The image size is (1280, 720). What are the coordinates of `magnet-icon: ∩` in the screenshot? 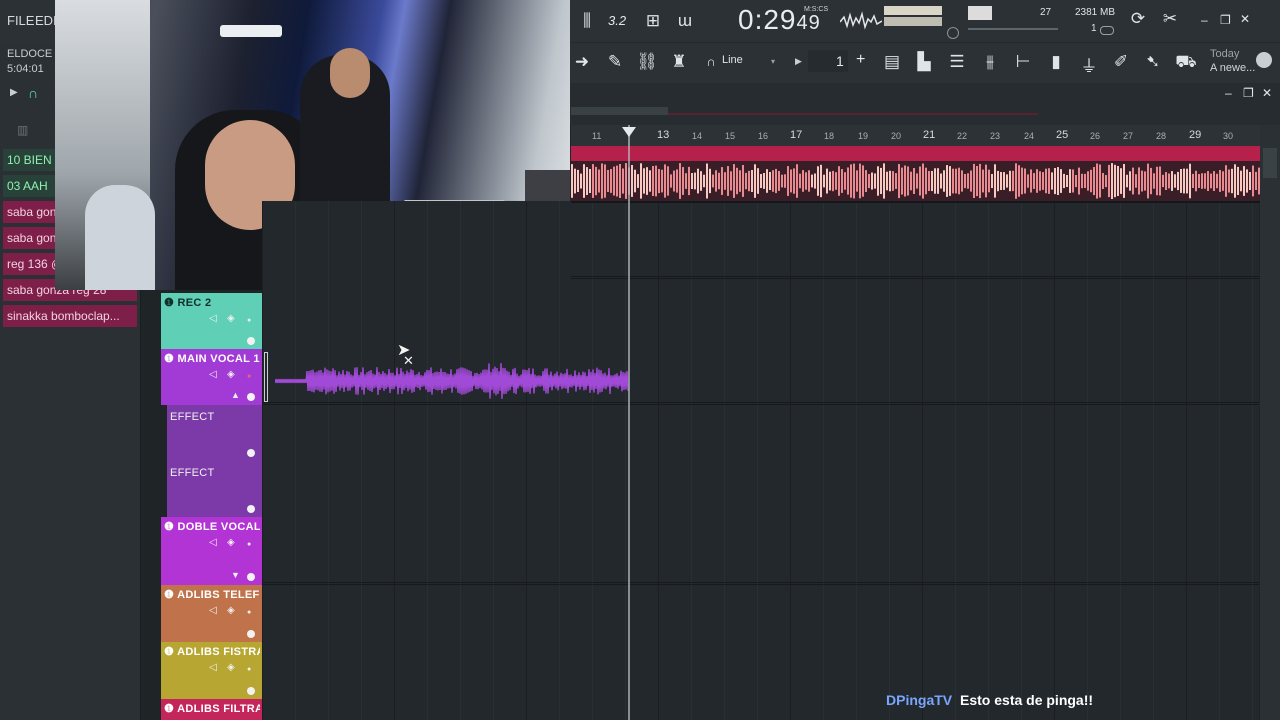 It's located at (711, 61).